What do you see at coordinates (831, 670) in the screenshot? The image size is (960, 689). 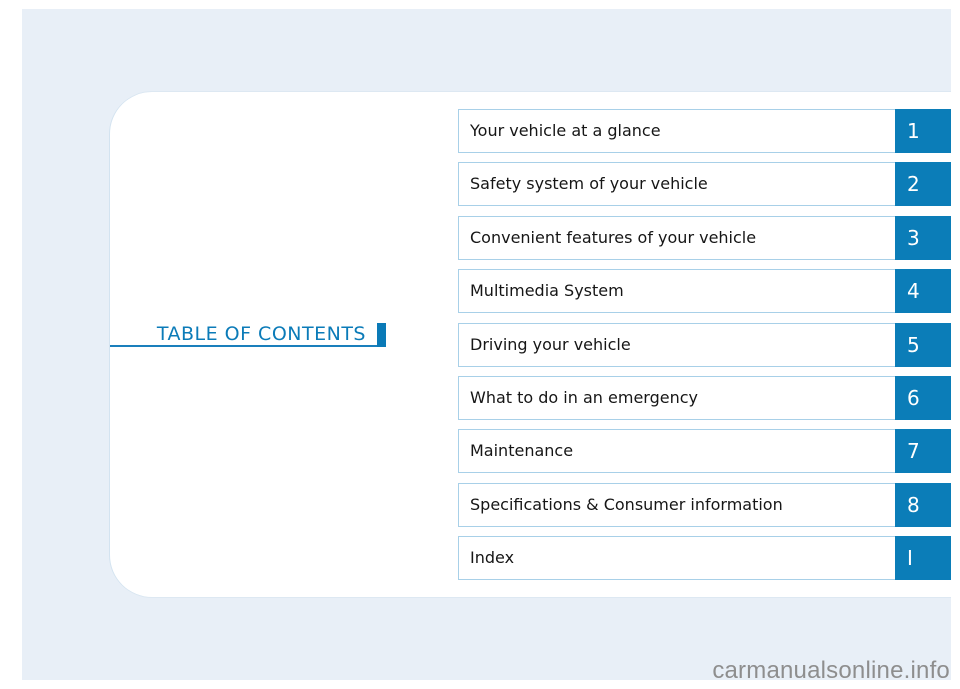 I see `watermark: carmanualsonline.info` at bounding box center [831, 670].